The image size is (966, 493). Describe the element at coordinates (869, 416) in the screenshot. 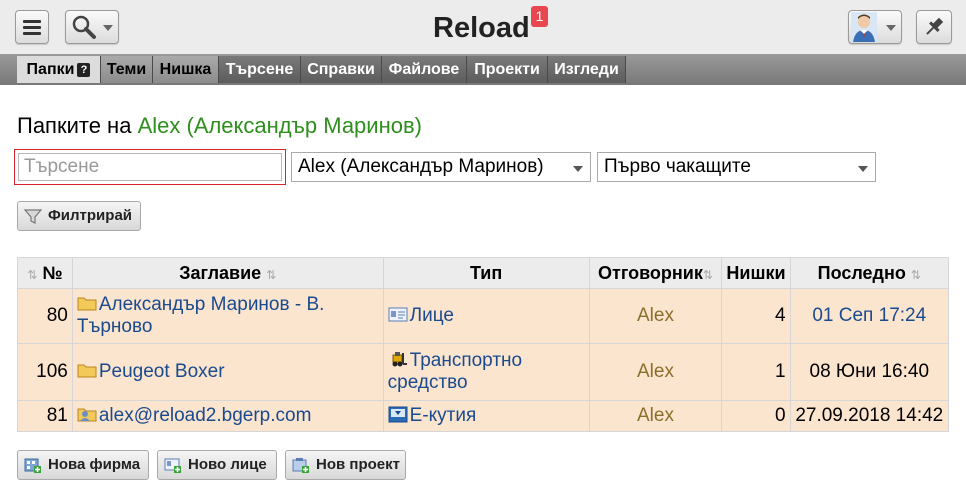

I see `row-last: 27.09.2018 14:42` at that location.